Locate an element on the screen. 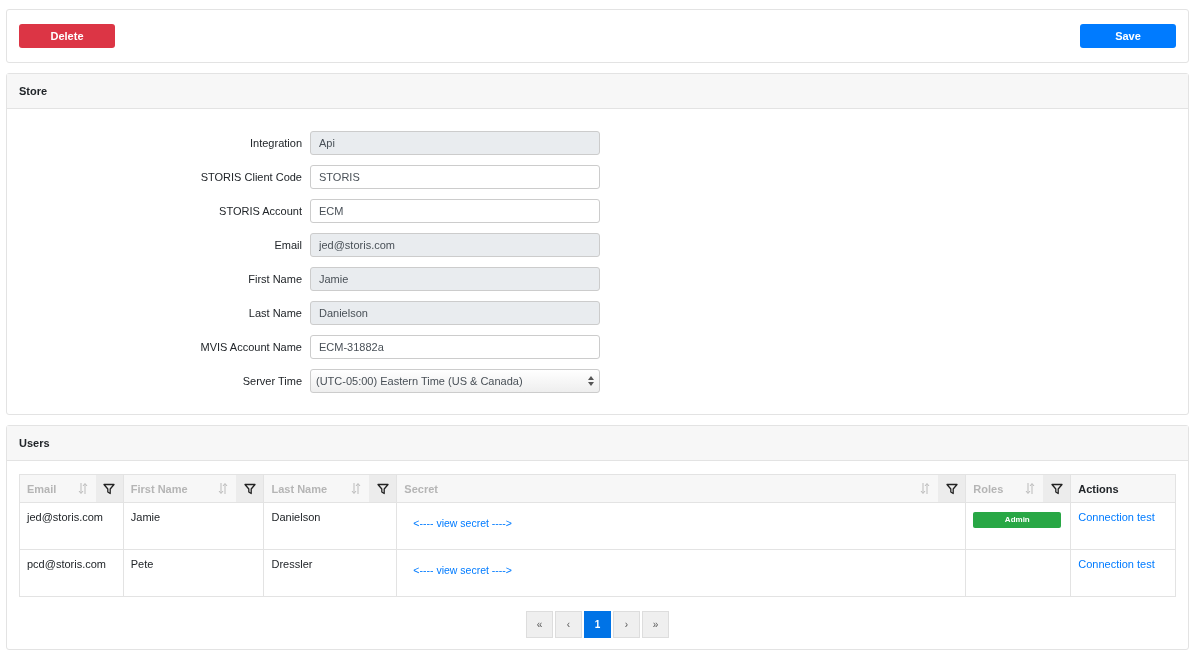 The image size is (1198, 660). text-input: ECM-31882a is located at coordinates (455, 347).